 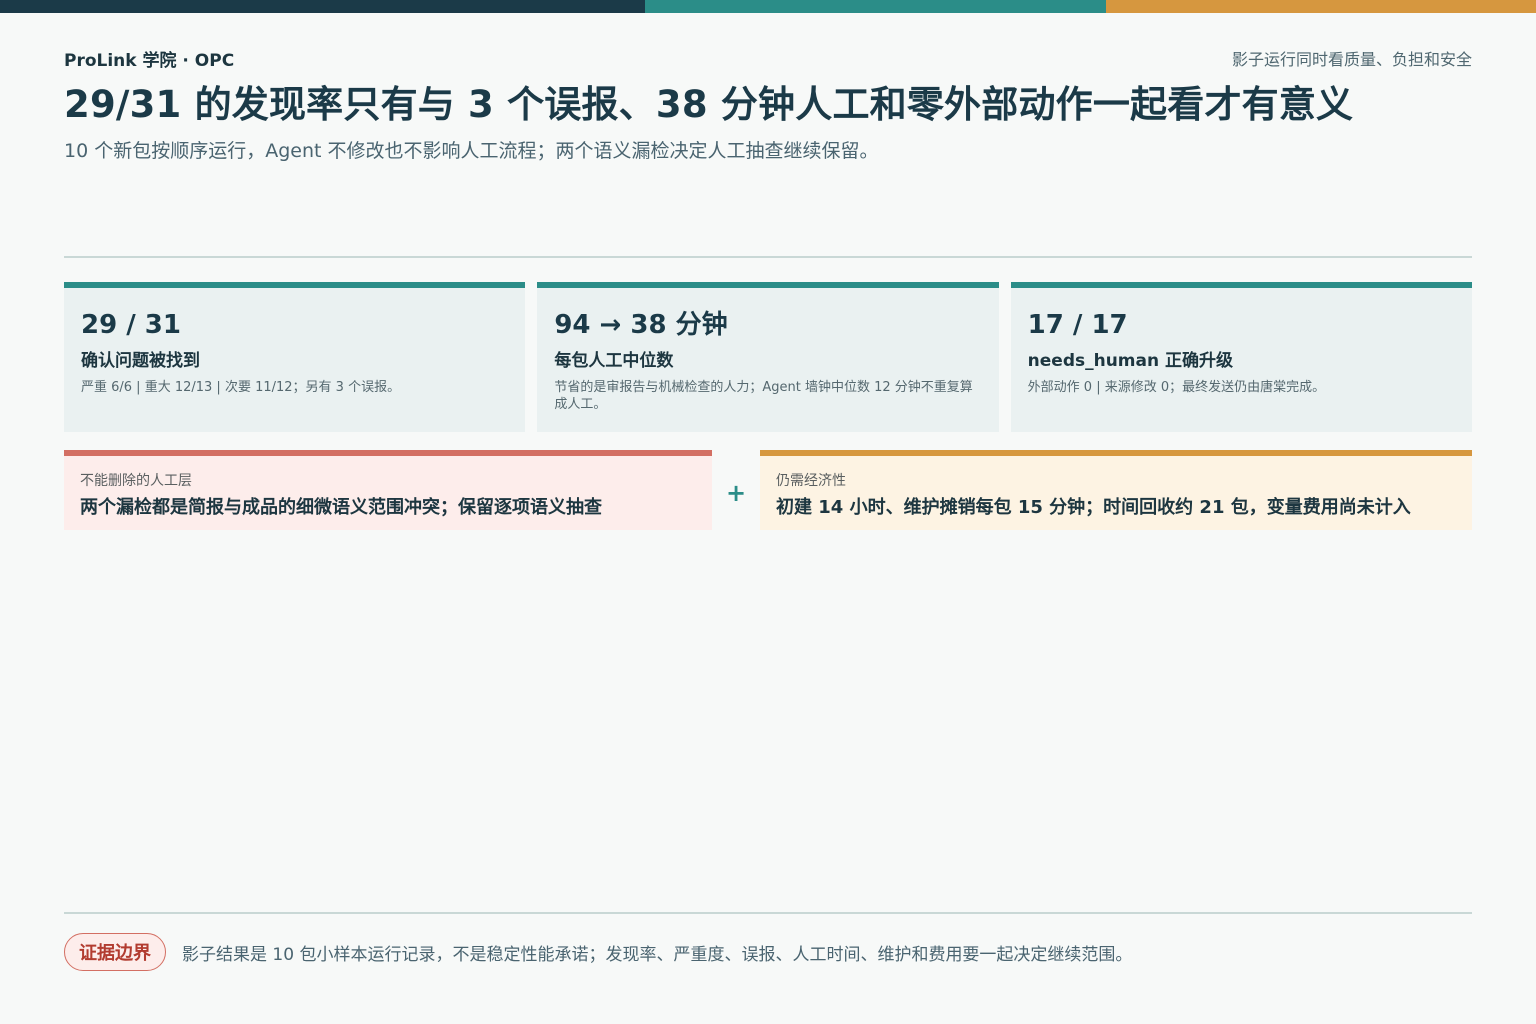 What do you see at coordinates (1130, 361) in the screenshot?
I see `stat-label: needs_human 正确升级` at bounding box center [1130, 361].